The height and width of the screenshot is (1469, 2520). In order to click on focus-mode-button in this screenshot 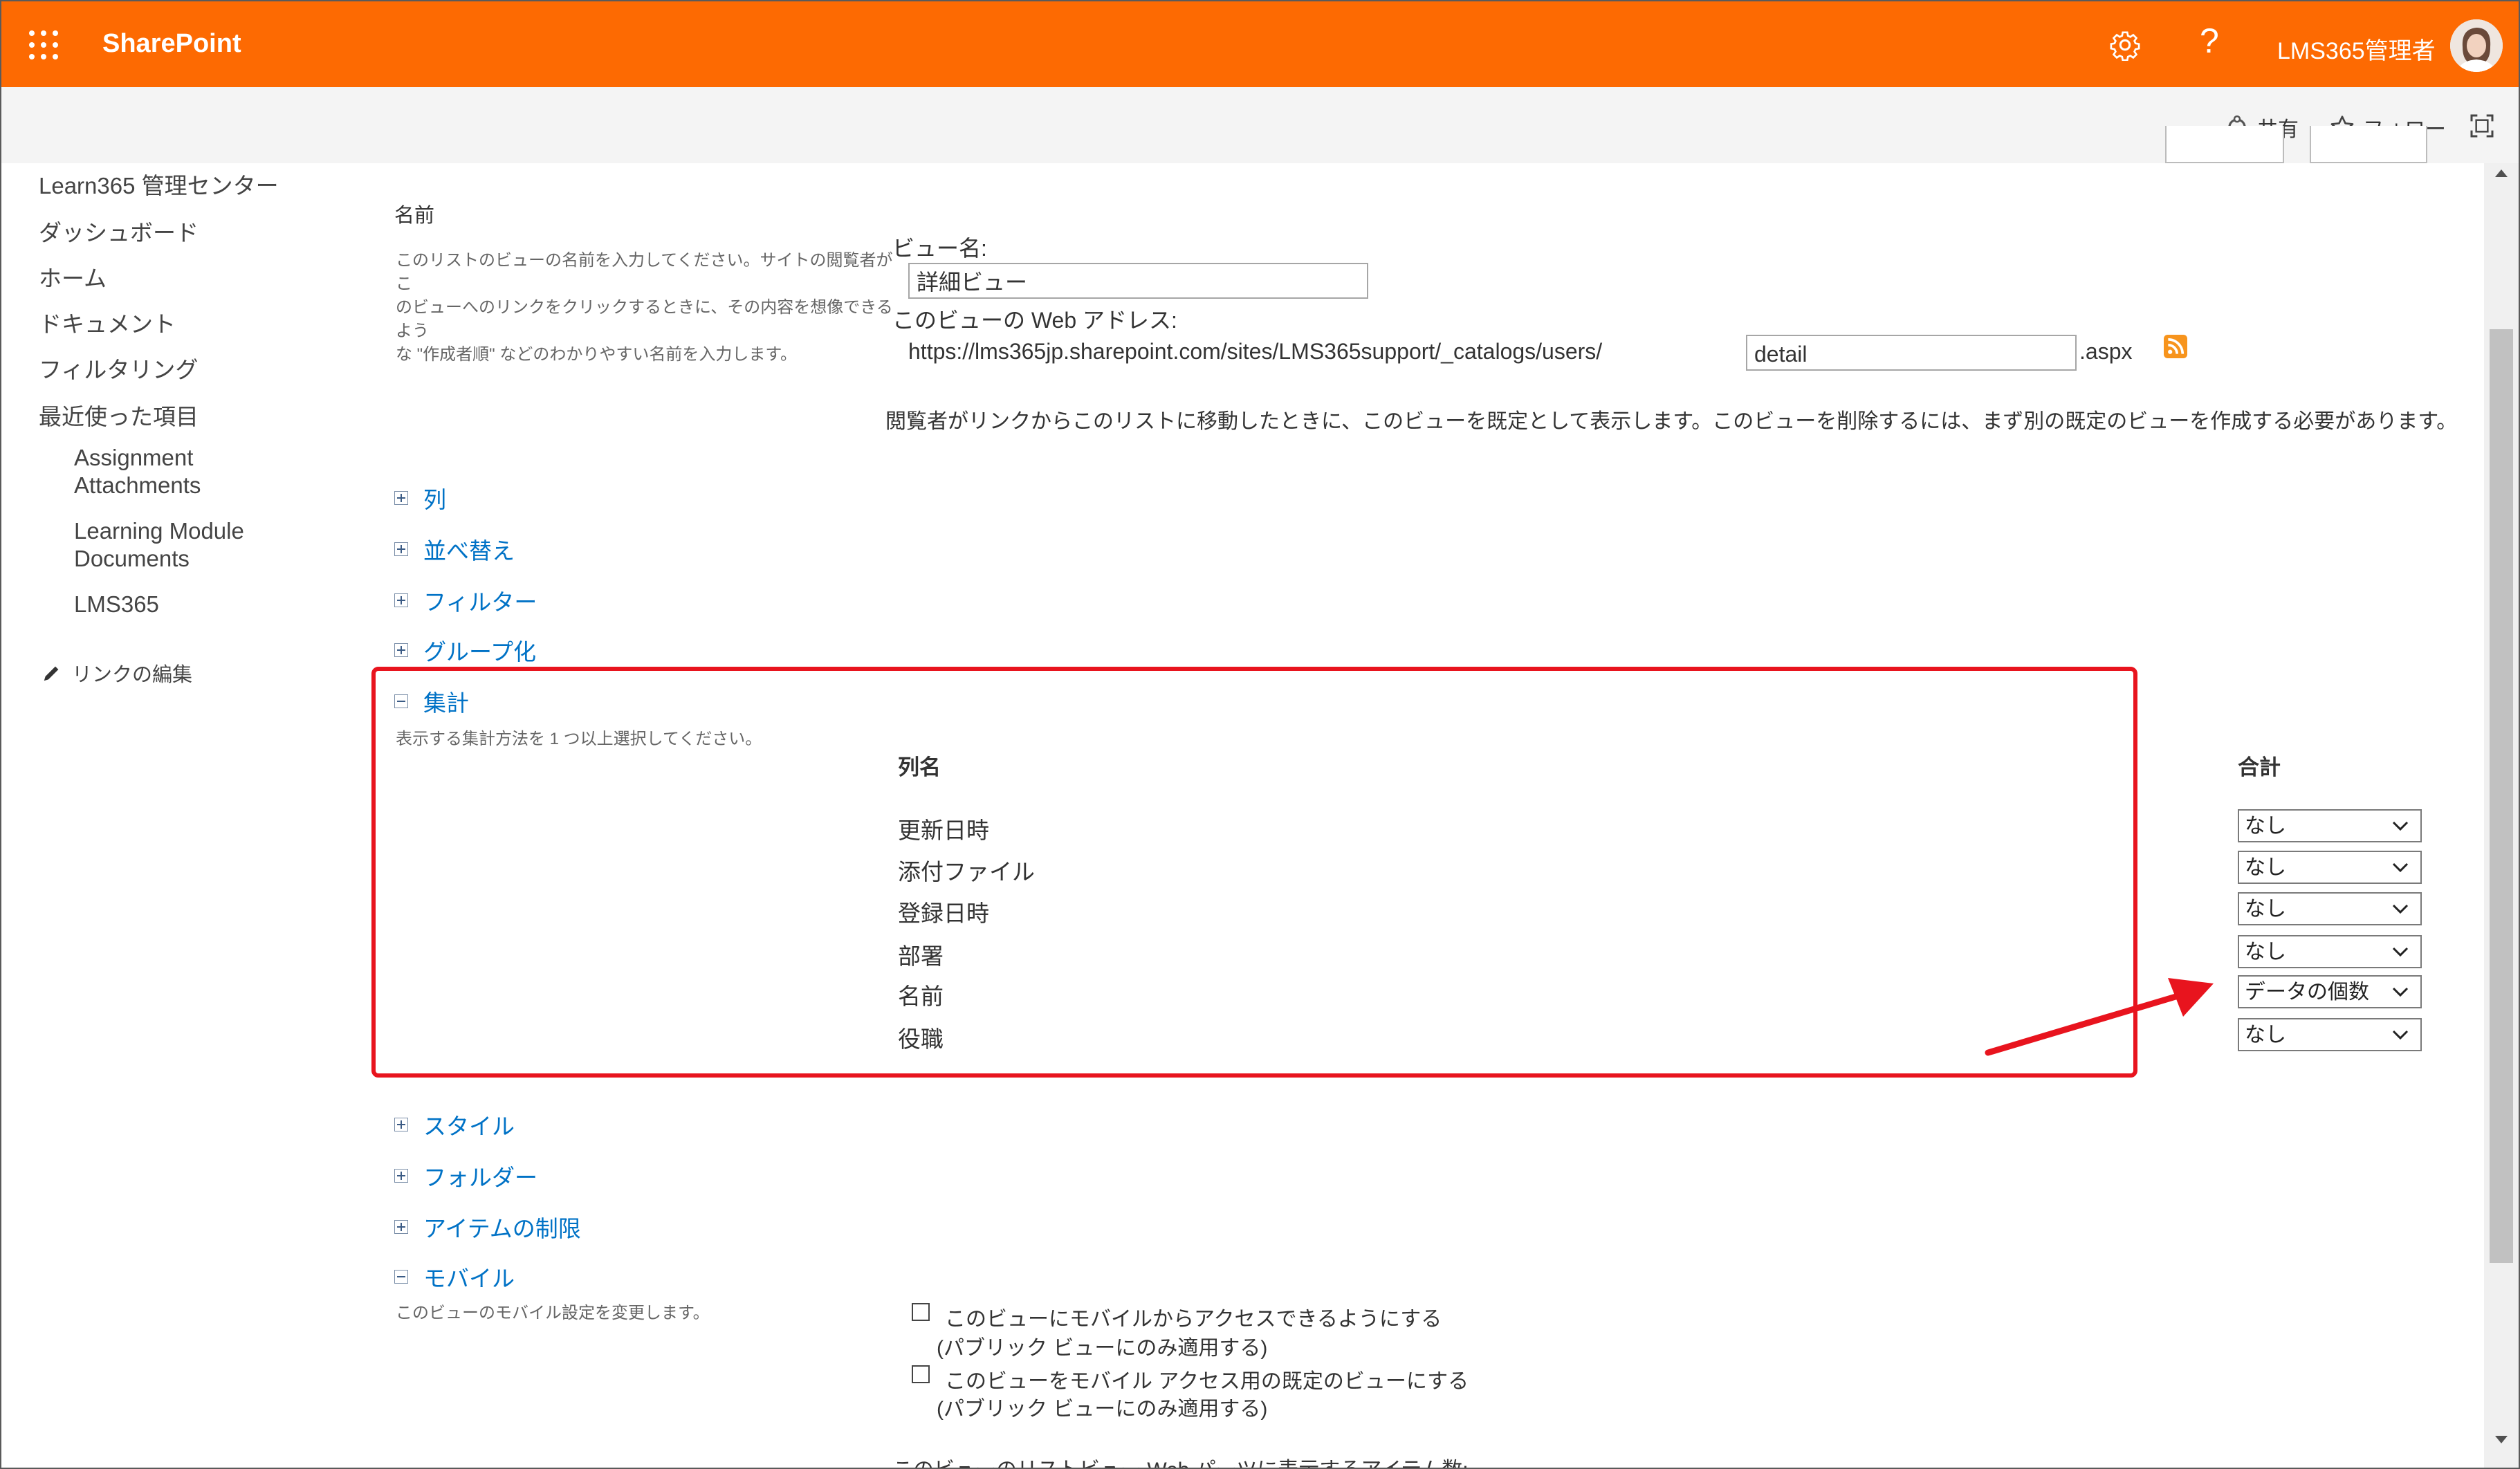, I will do `click(2482, 126)`.